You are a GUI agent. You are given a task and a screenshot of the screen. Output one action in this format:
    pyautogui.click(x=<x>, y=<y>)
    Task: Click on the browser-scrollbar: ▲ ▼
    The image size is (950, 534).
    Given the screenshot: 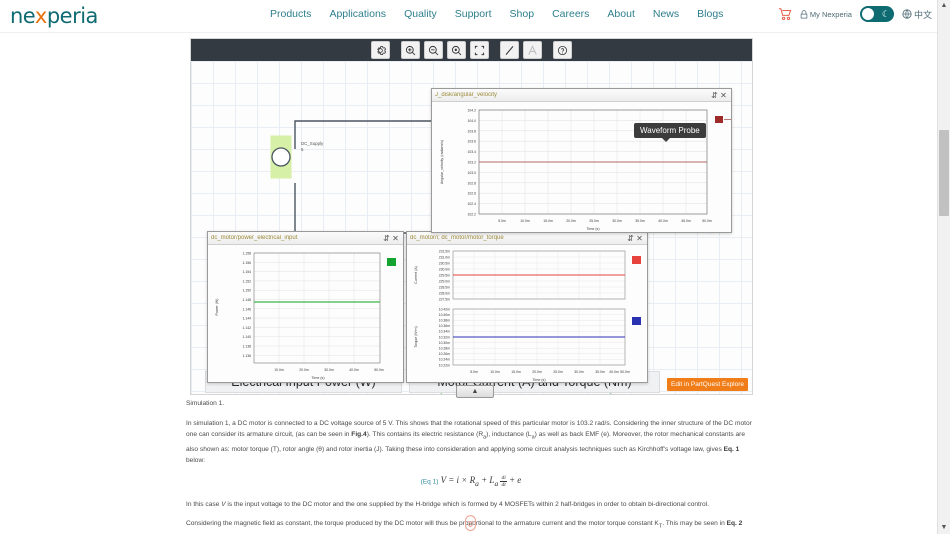 What is the action you would take?
    pyautogui.click(x=943, y=267)
    